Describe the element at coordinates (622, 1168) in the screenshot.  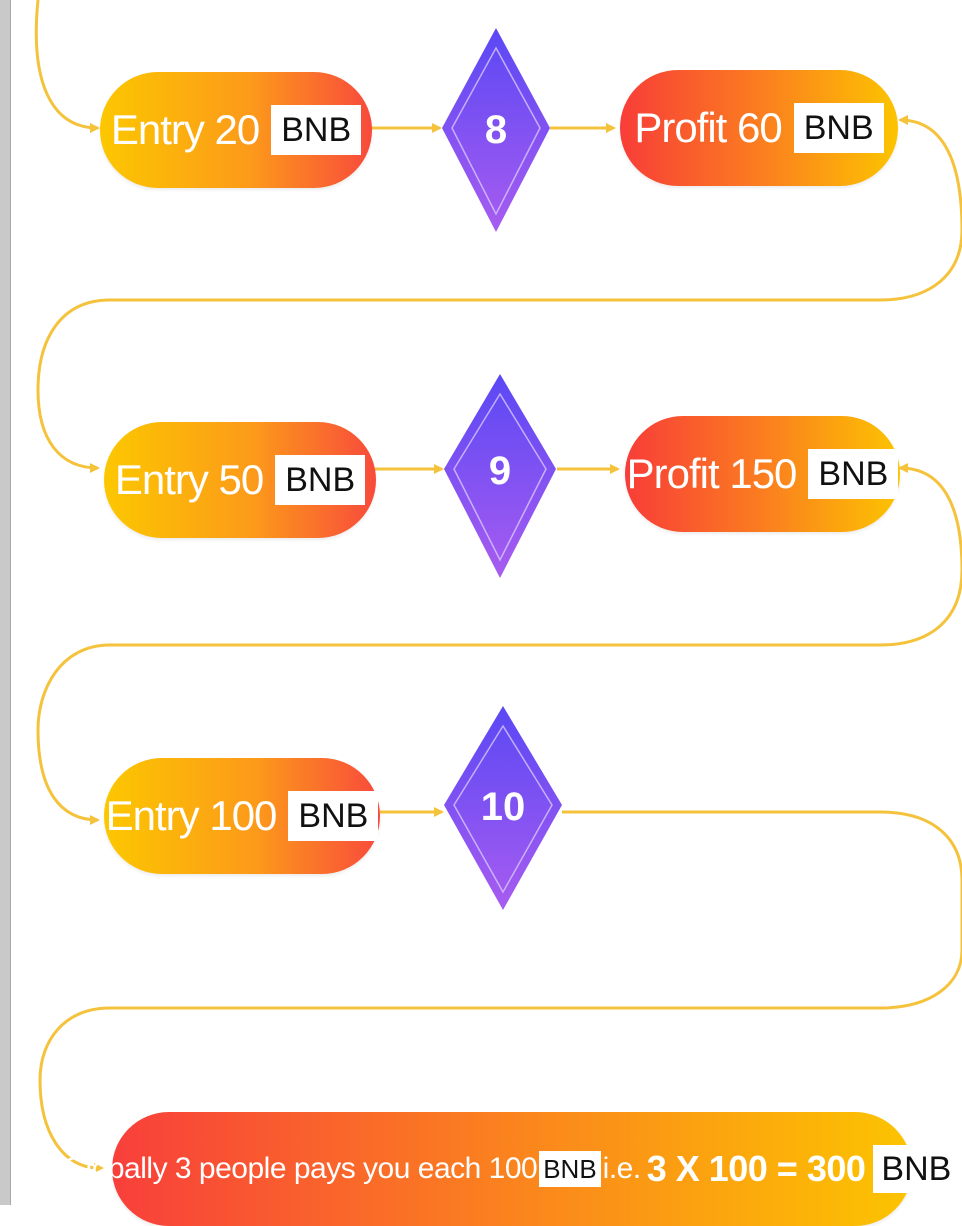
I see `summary-ie: i.e.` at that location.